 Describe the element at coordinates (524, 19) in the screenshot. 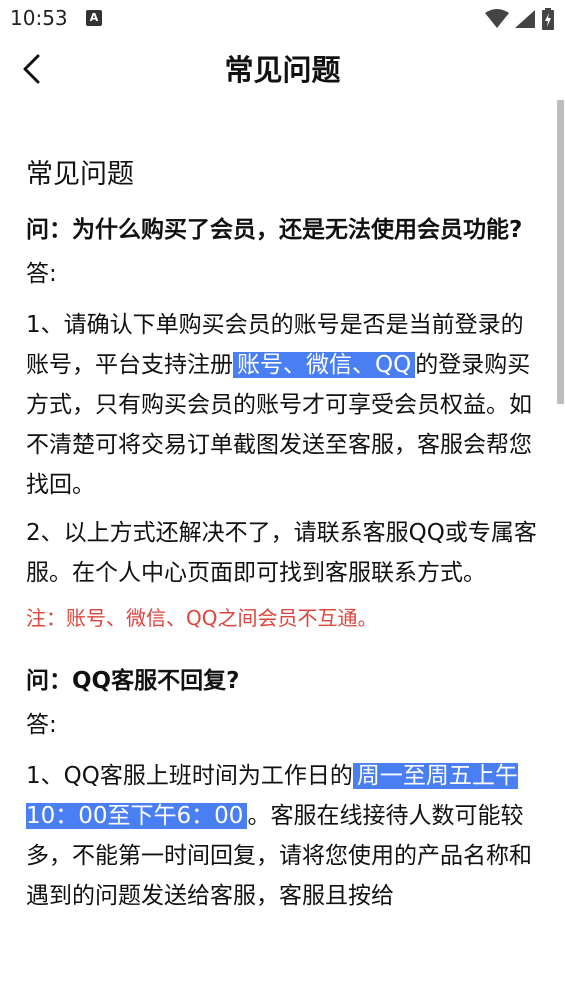

I see `signal-icon` at that location.